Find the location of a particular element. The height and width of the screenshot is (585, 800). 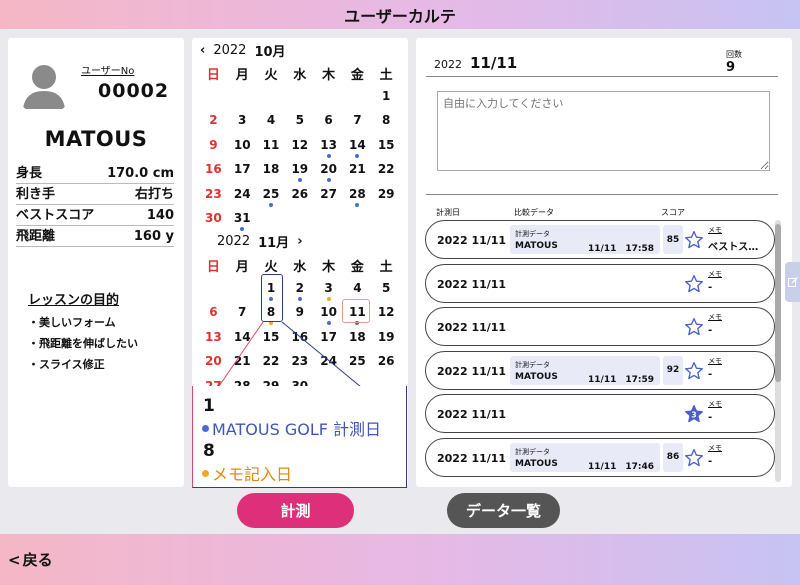

calendar-day: 27 is located at coordinates (328, 199).